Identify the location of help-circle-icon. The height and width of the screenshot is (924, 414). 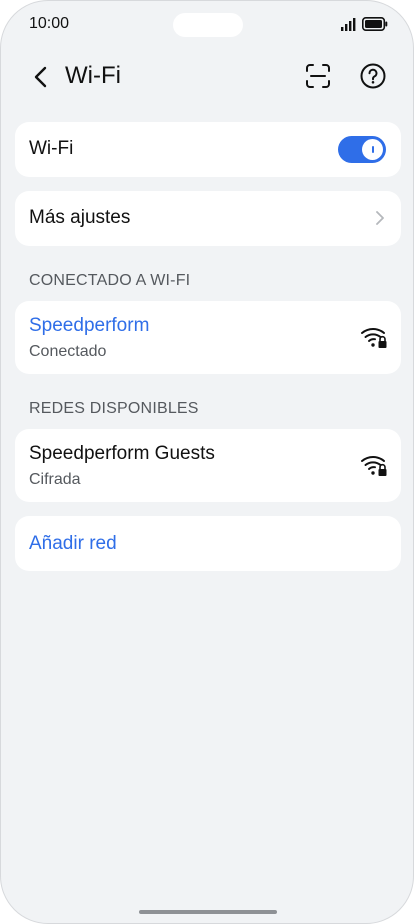
(373, 76).